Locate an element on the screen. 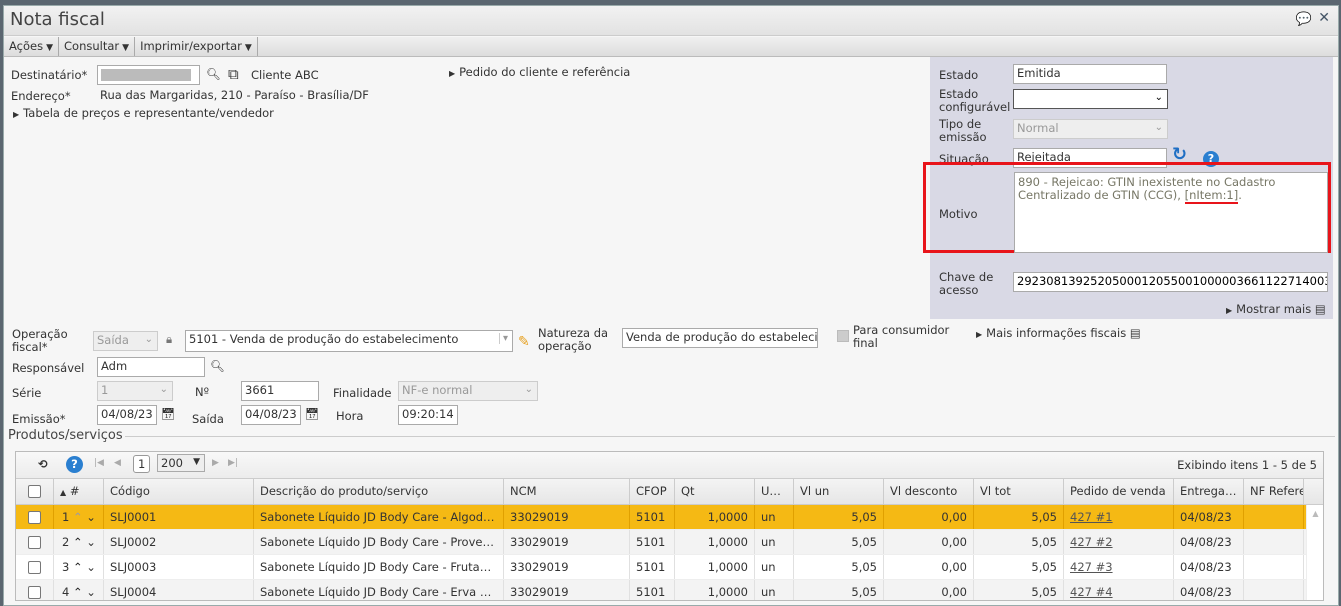  hora-input: 09:20:14 is located at coordinates (428, 415).